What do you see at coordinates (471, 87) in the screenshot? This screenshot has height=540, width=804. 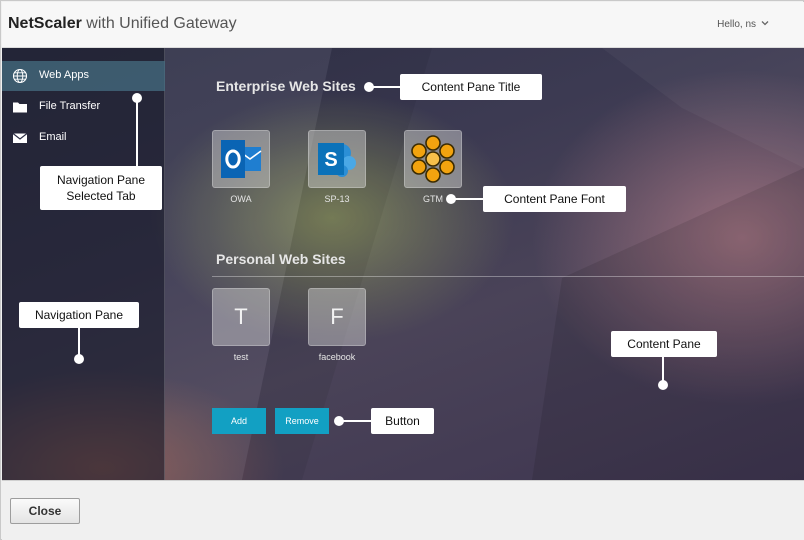 I see `callout-content-pane-title: Content Pane Title` at bounding box center [471, 87].